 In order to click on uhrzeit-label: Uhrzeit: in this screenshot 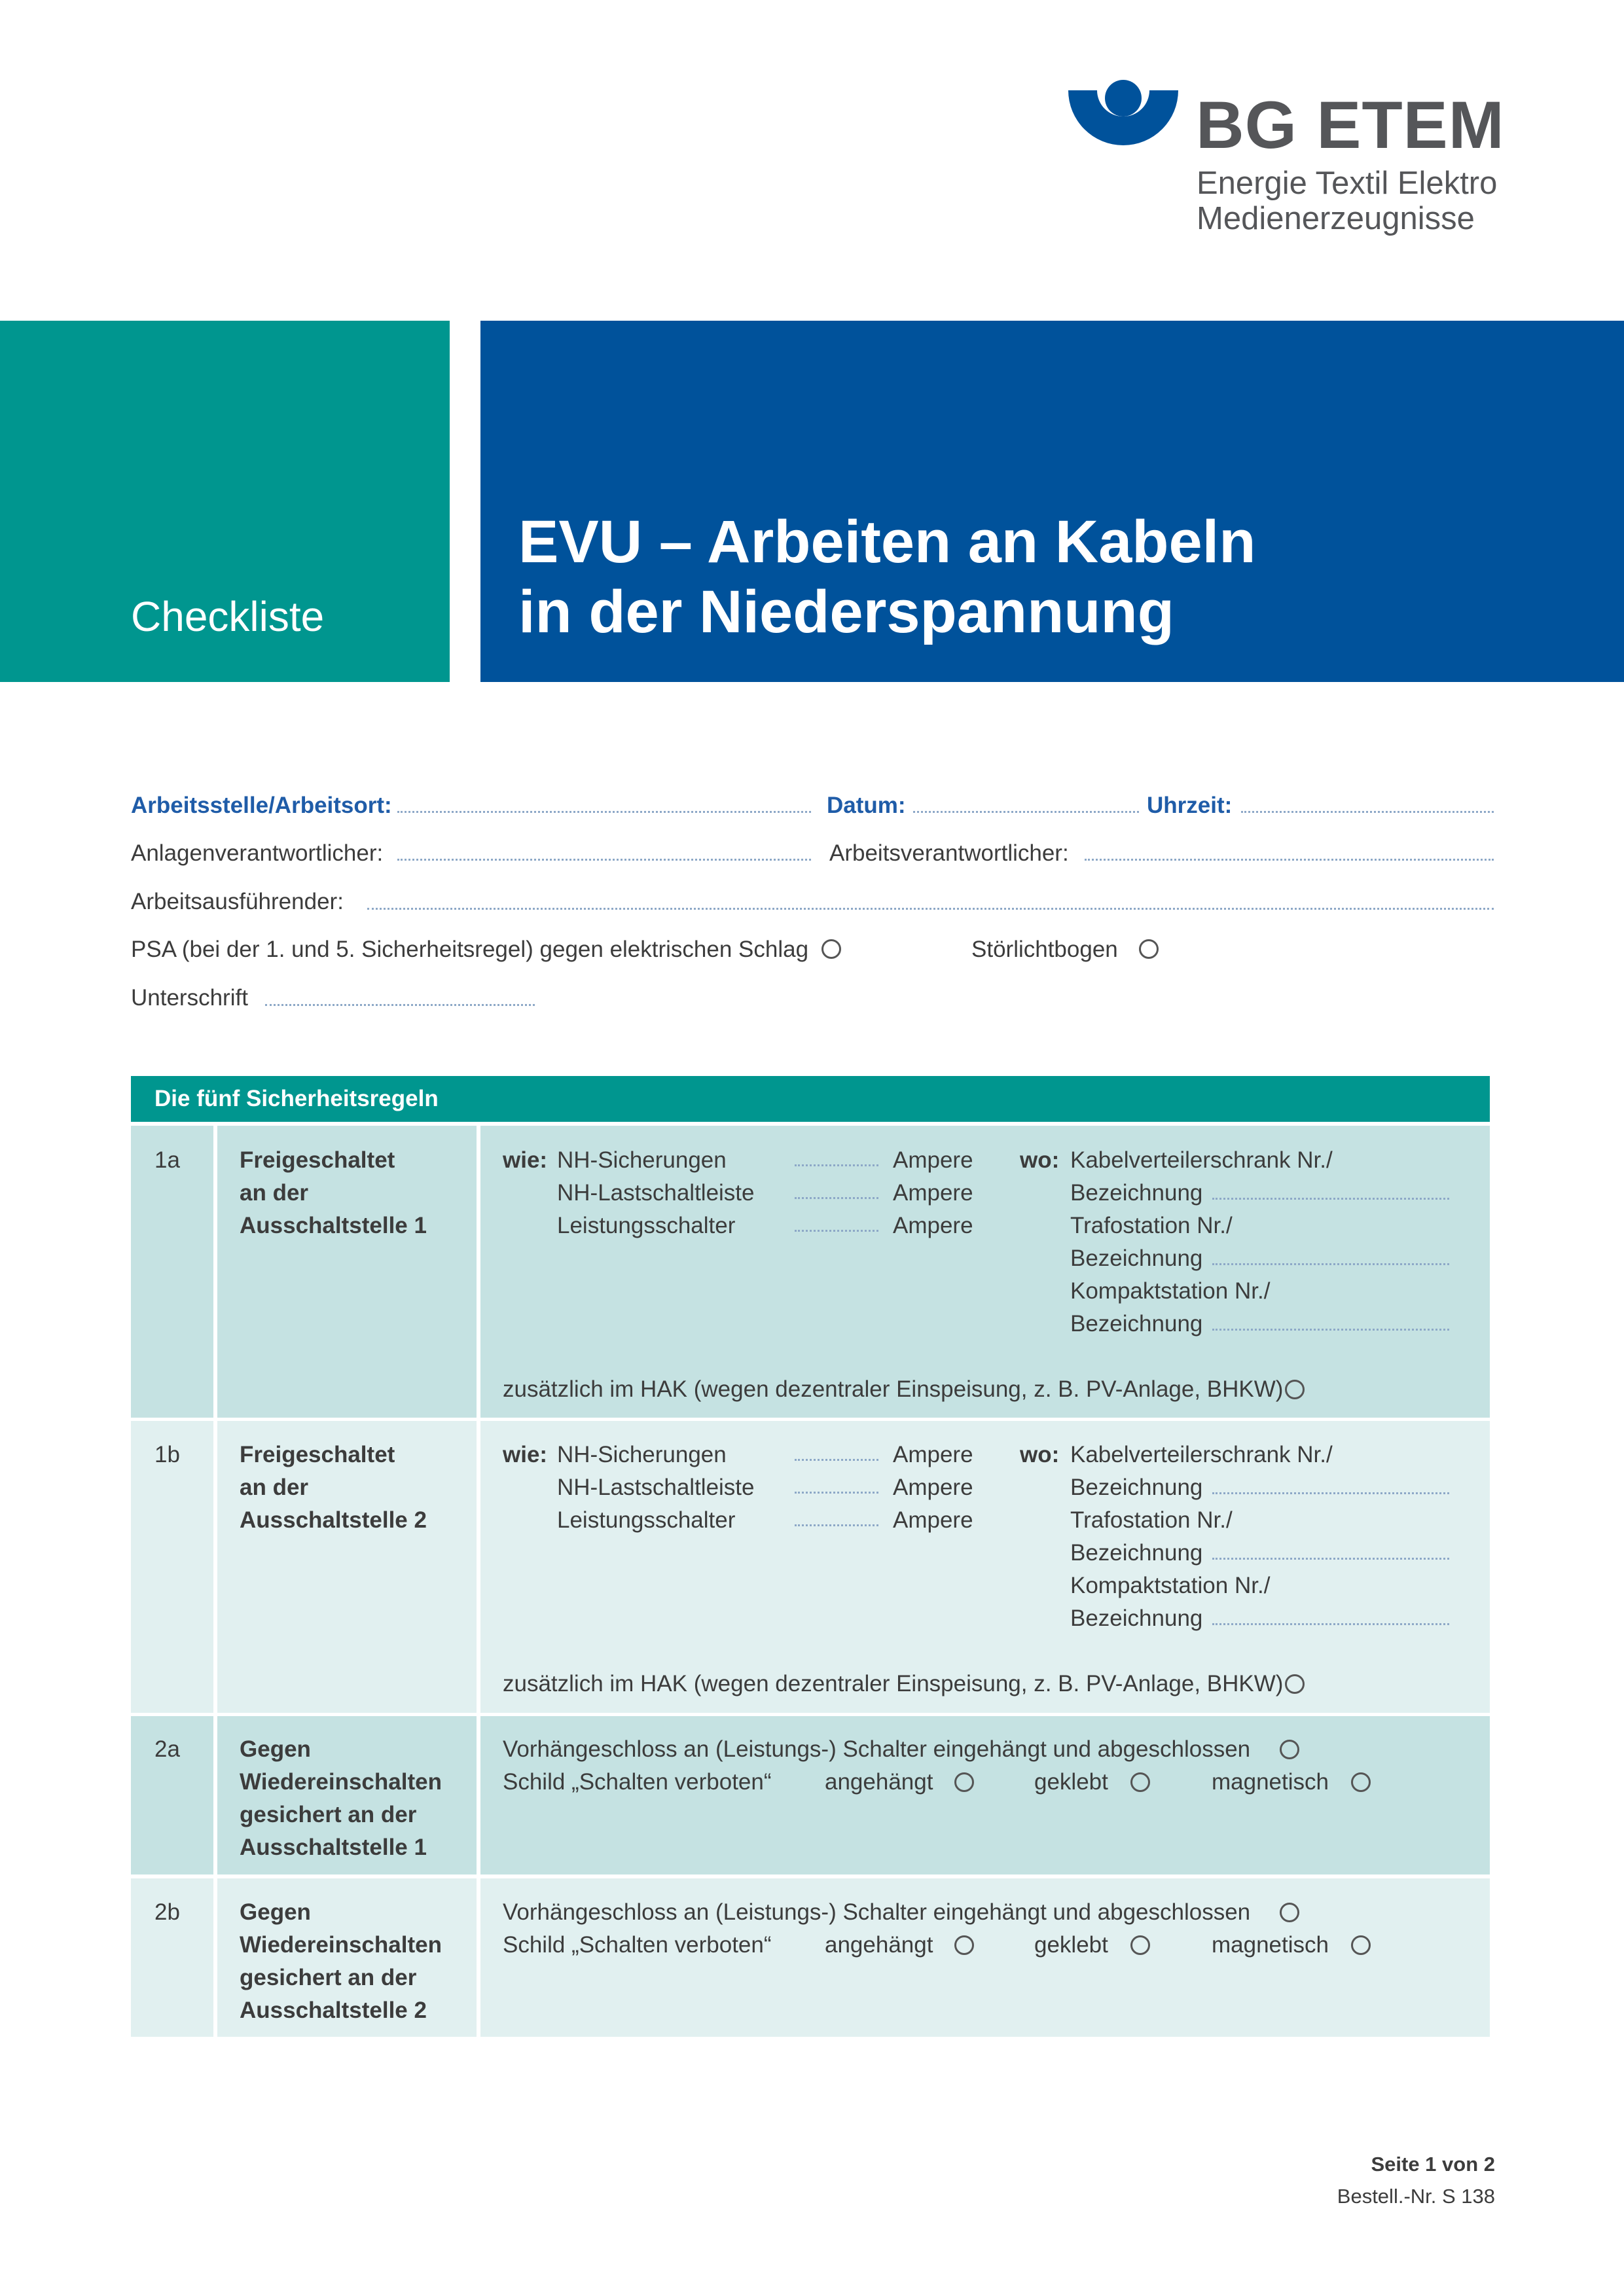, I will do `click(1190, 806)`.